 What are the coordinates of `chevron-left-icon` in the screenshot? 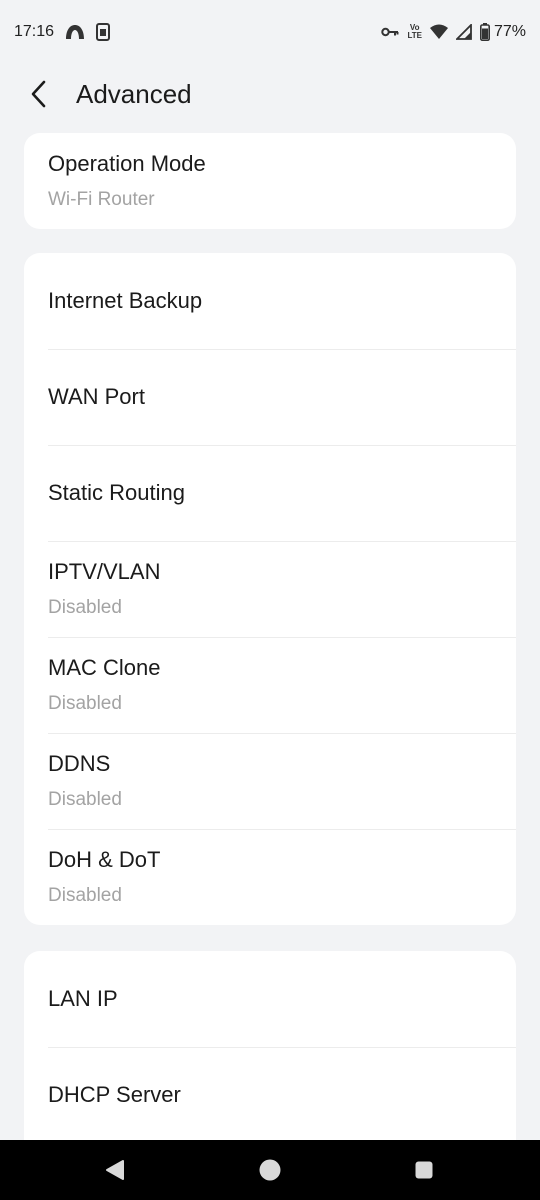 It's located at (38, 94).